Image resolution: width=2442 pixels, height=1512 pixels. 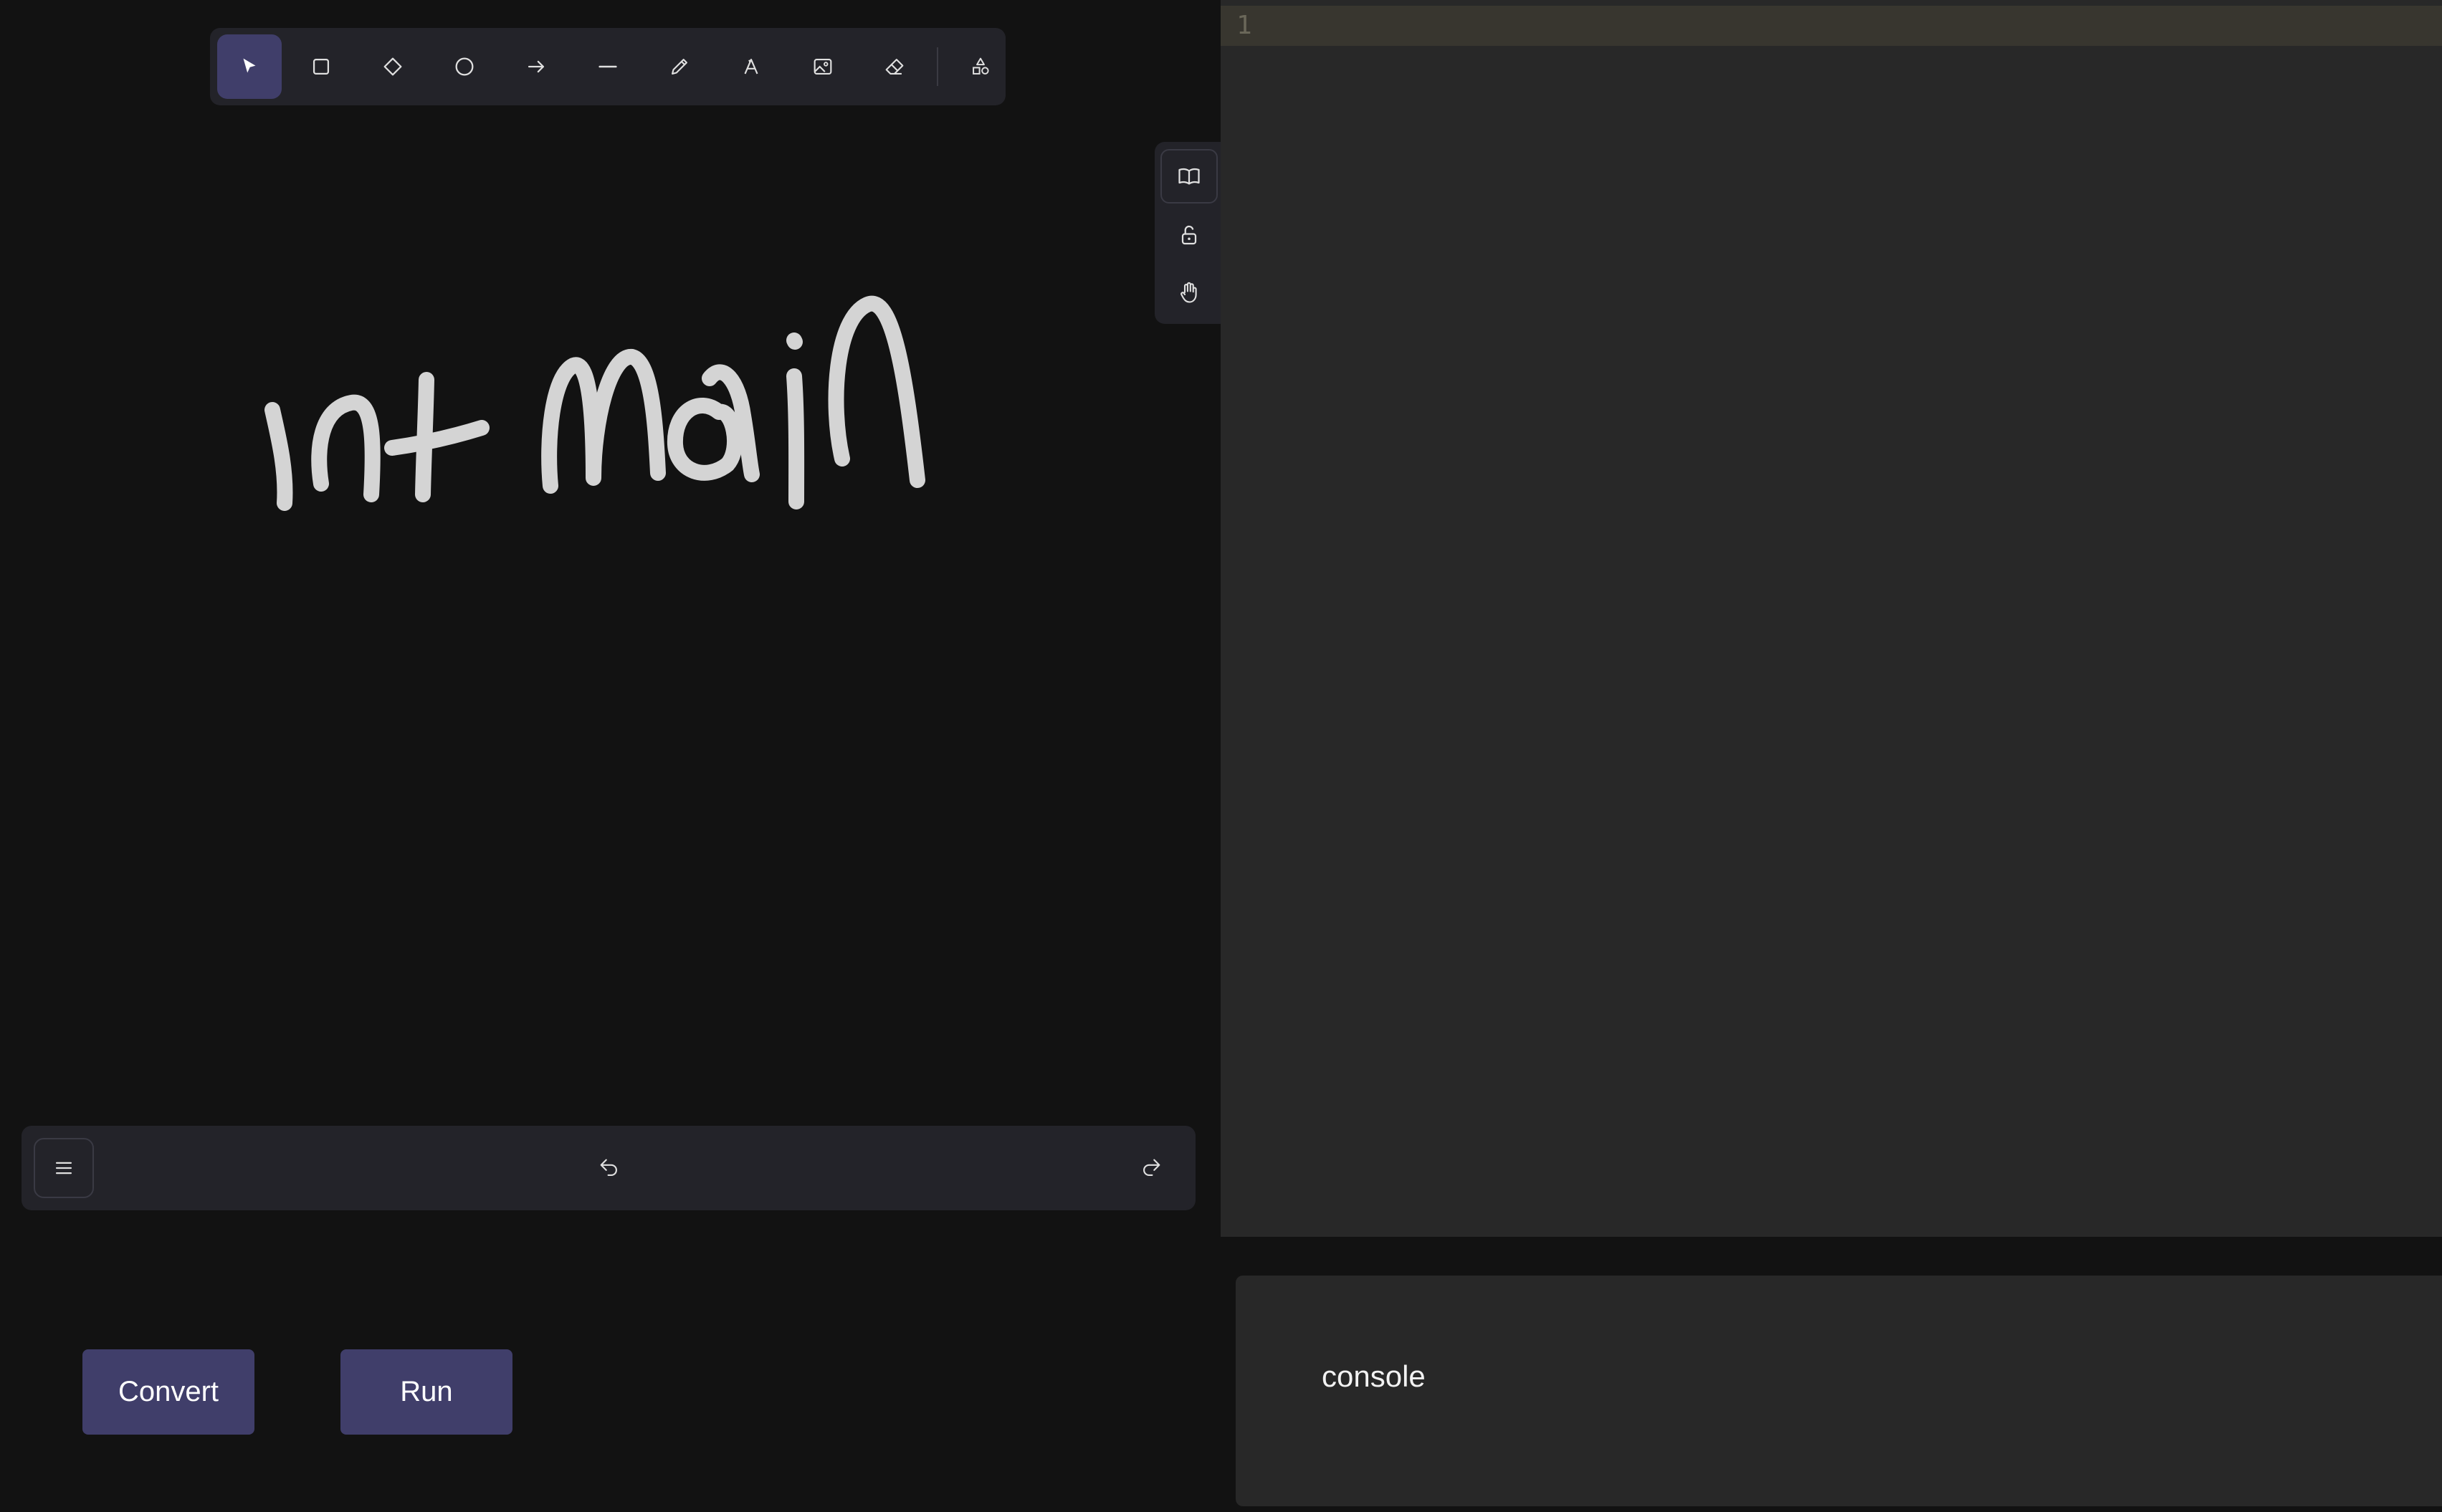 I want to click on arrow-icon, so click(x=536, y=66).